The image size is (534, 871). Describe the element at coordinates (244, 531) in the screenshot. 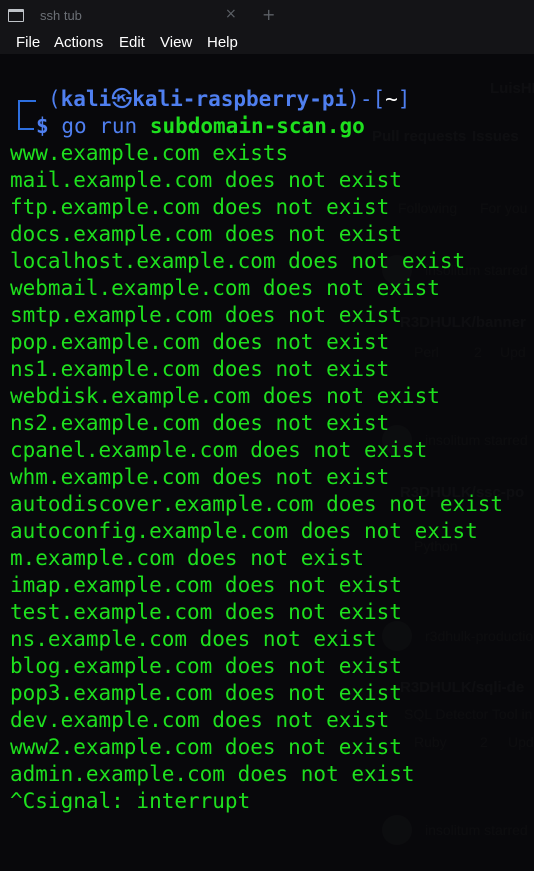

I see `output-line: autoconfig.example.com does not exist` at that location.